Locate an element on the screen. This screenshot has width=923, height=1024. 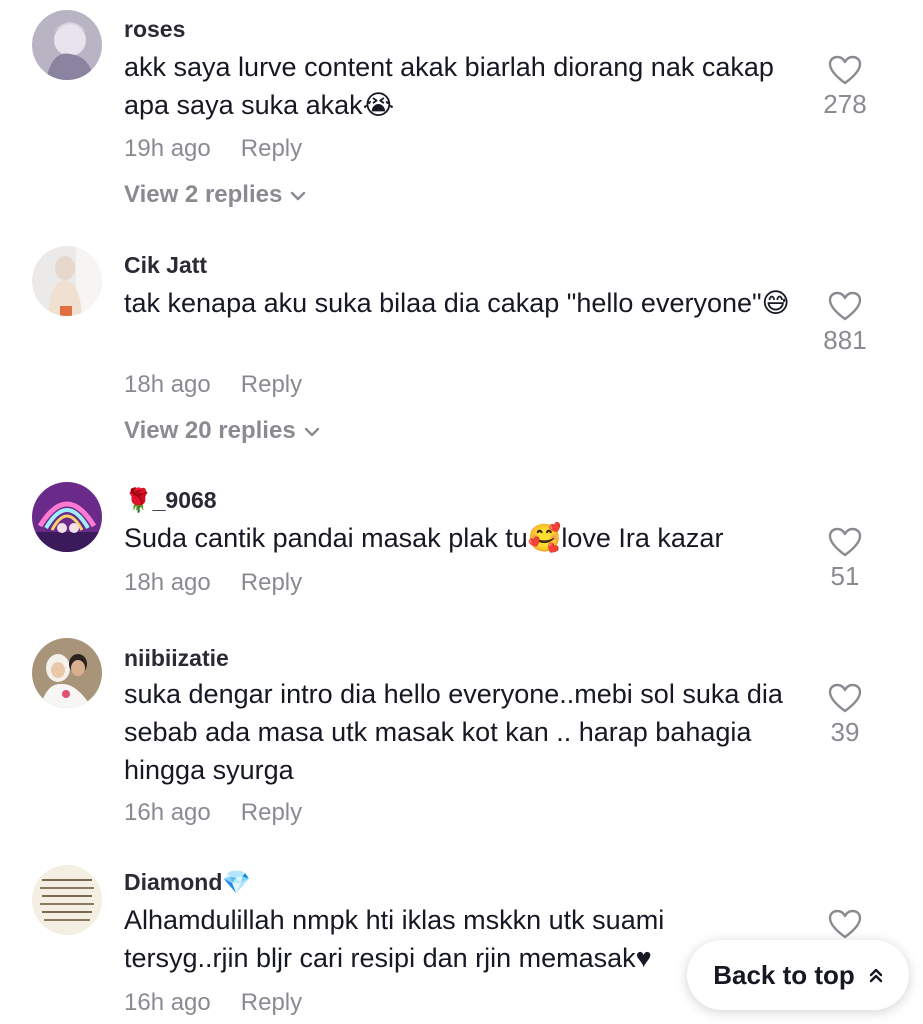
timestamp: 19h ago is located at coordinates (167, 148).